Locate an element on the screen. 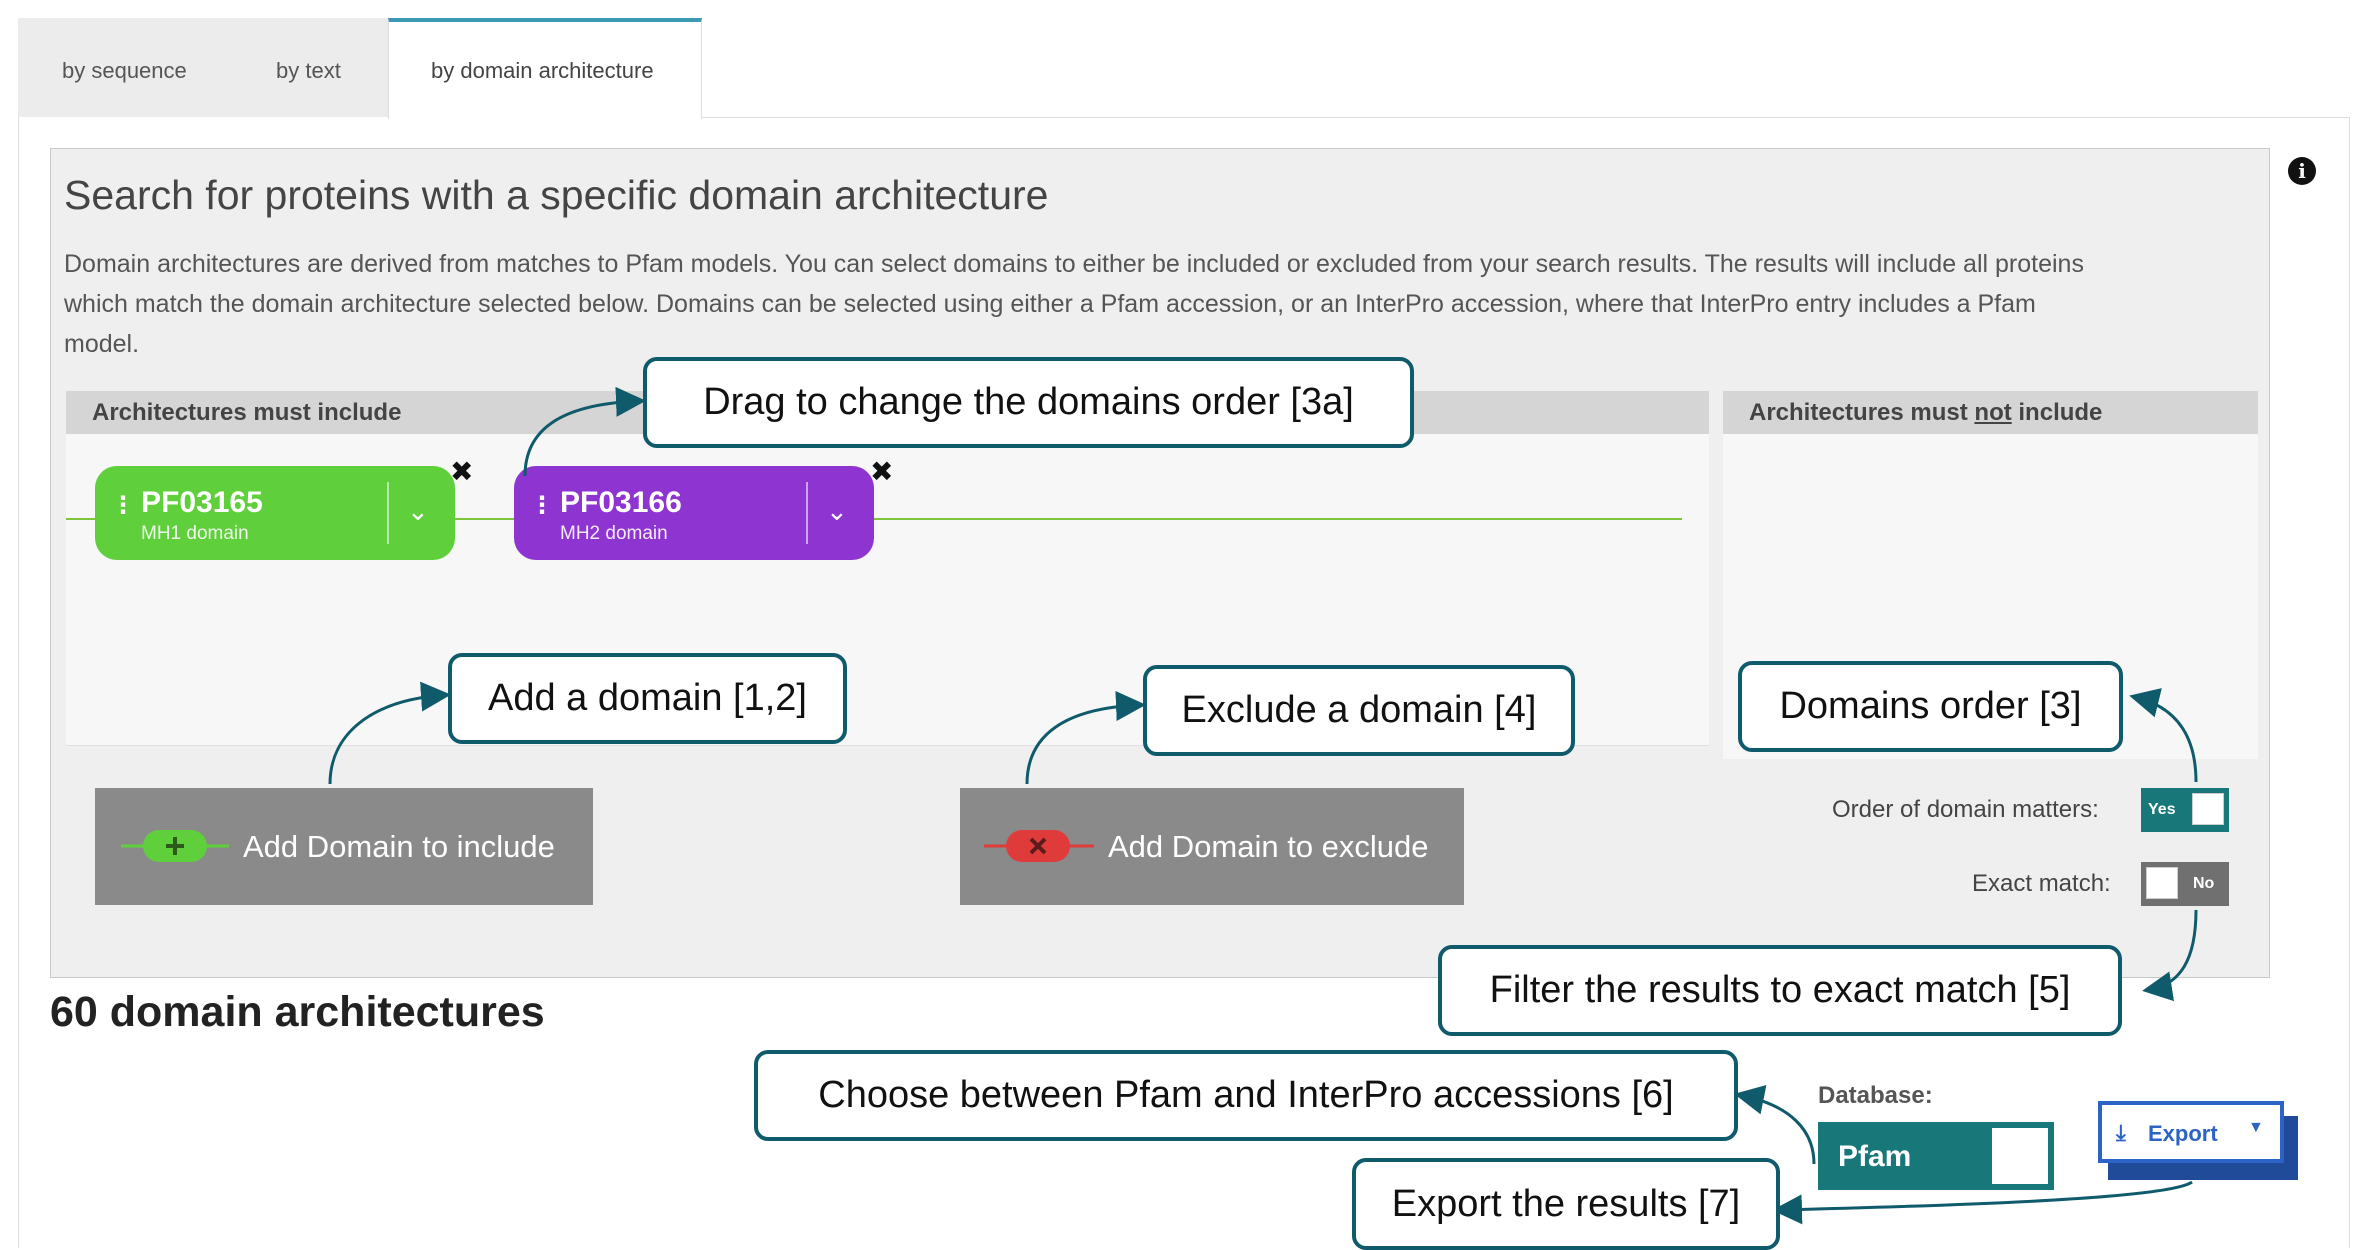 The height and width of the screenshot is (1250, 2359). callout-exclude: Exclude a domain [4] is located at coordinates (1359, 710).